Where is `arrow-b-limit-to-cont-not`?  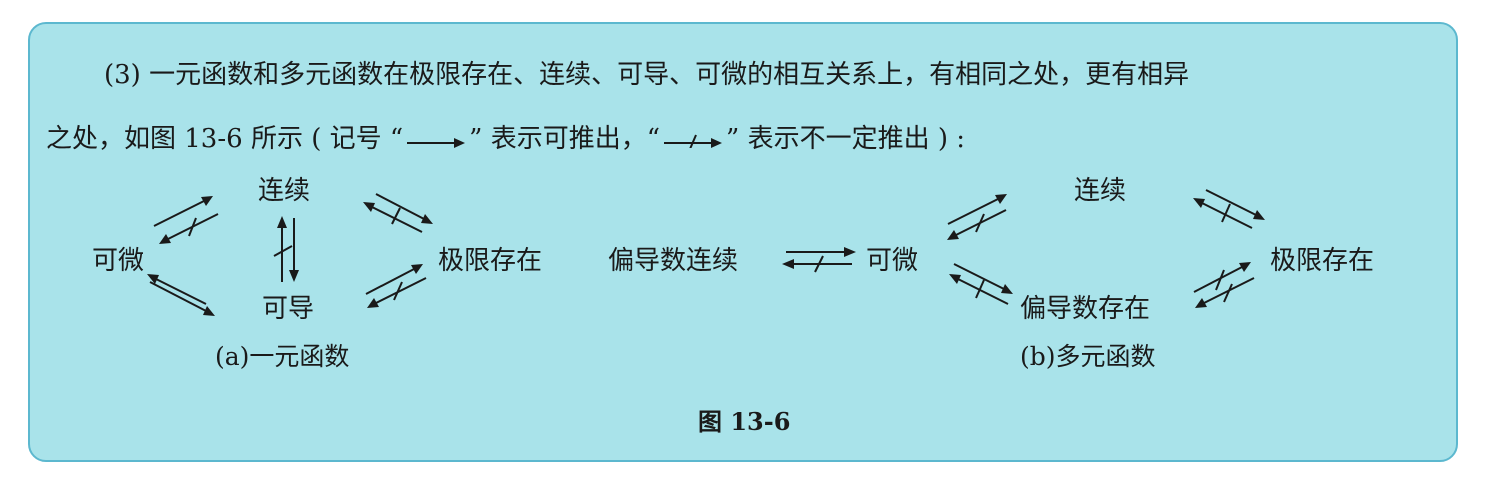 arrow-b-limit-to-cont-not is located at coordinates (1223, 213).